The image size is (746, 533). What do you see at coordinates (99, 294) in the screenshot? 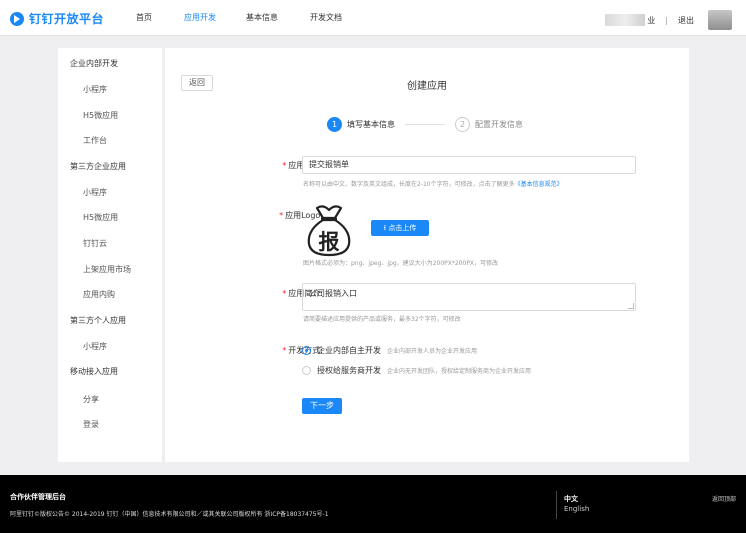
I see `sidebar-item-in-app-purchase: 应用内购` at bounding box center [99, 294].